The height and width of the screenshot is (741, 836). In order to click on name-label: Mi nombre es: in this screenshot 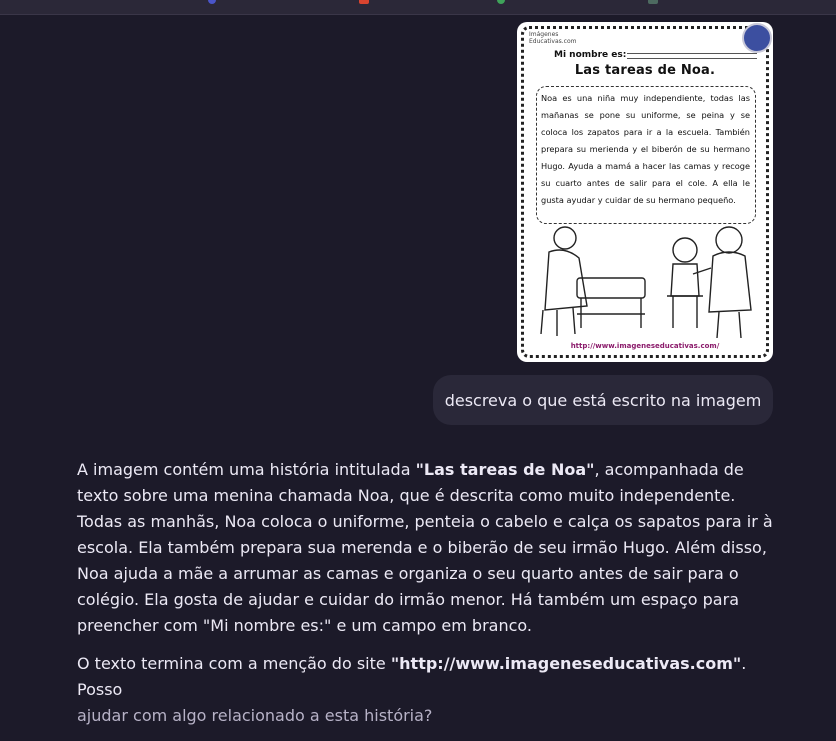, I will do `click(590, 55)`.